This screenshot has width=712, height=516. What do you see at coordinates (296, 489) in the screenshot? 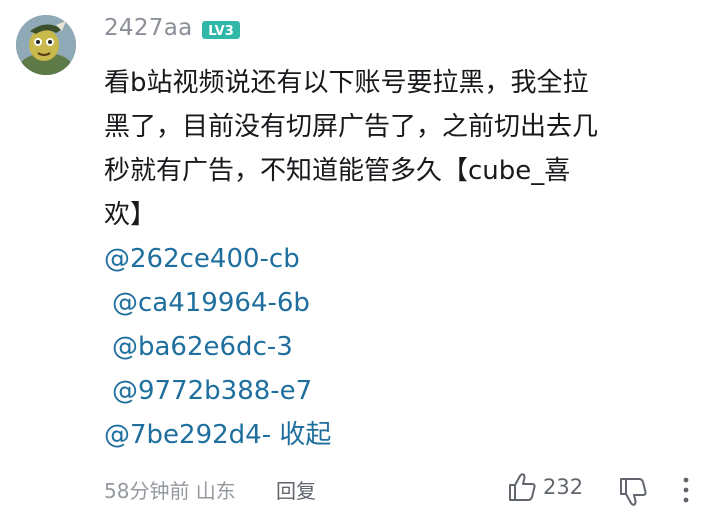
I see `reply-button: 回复` at bounding box center [296, 489].